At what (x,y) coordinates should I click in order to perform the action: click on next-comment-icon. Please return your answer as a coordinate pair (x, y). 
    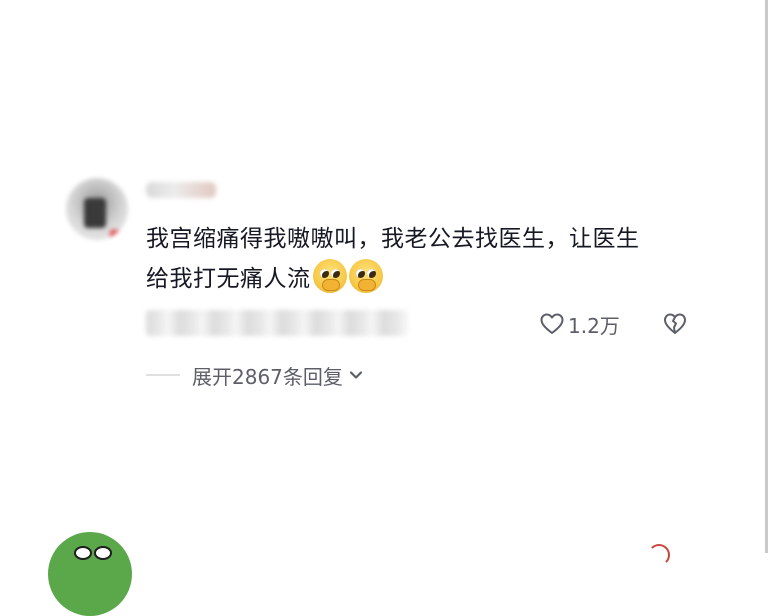
    Looking at the image, I should click on (659, 555).